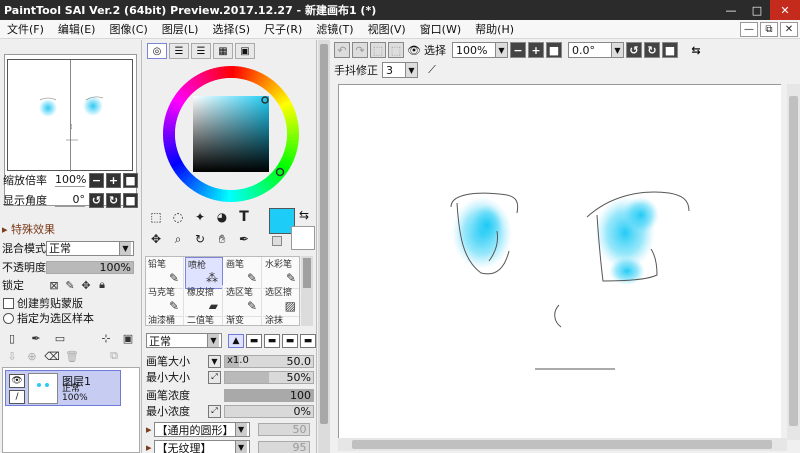 This screenshot has height=453, width=800. I want to click on zoom-dropdown: 100% ▼, so click(480, 50).